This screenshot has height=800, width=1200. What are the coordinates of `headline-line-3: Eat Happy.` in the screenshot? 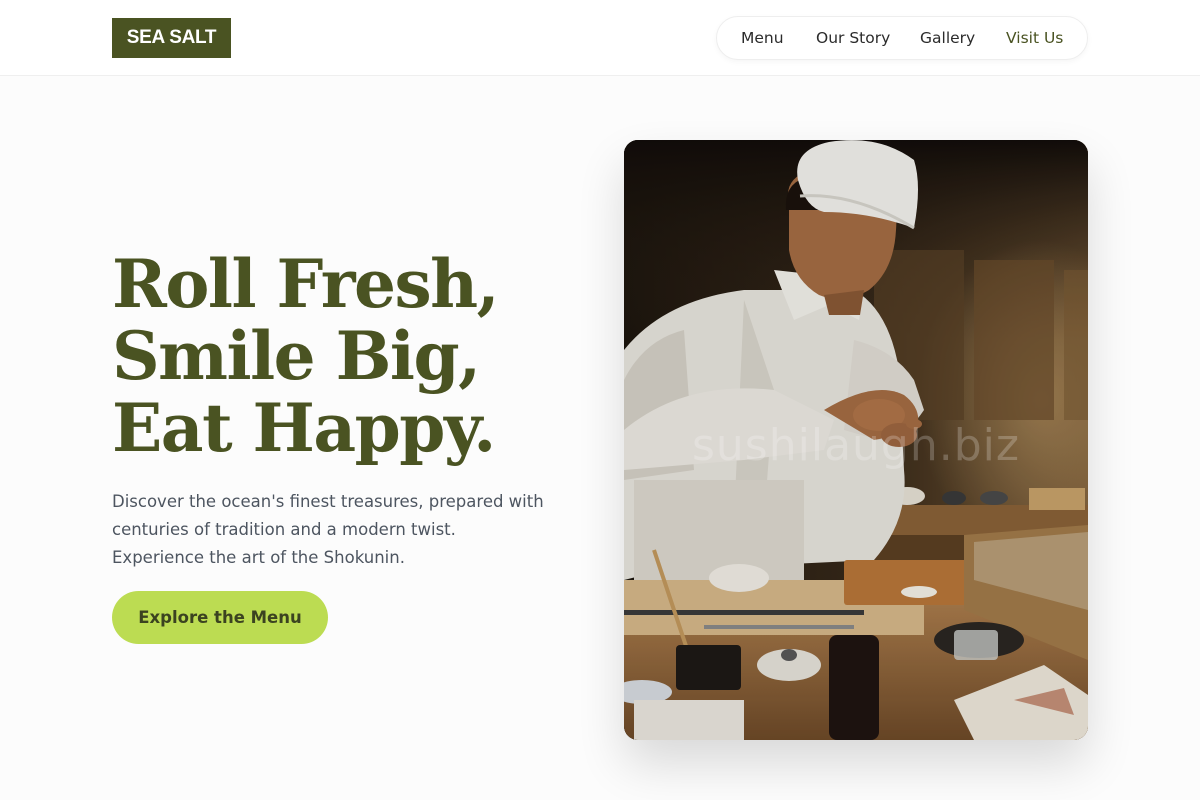 It's located at (304, 428).